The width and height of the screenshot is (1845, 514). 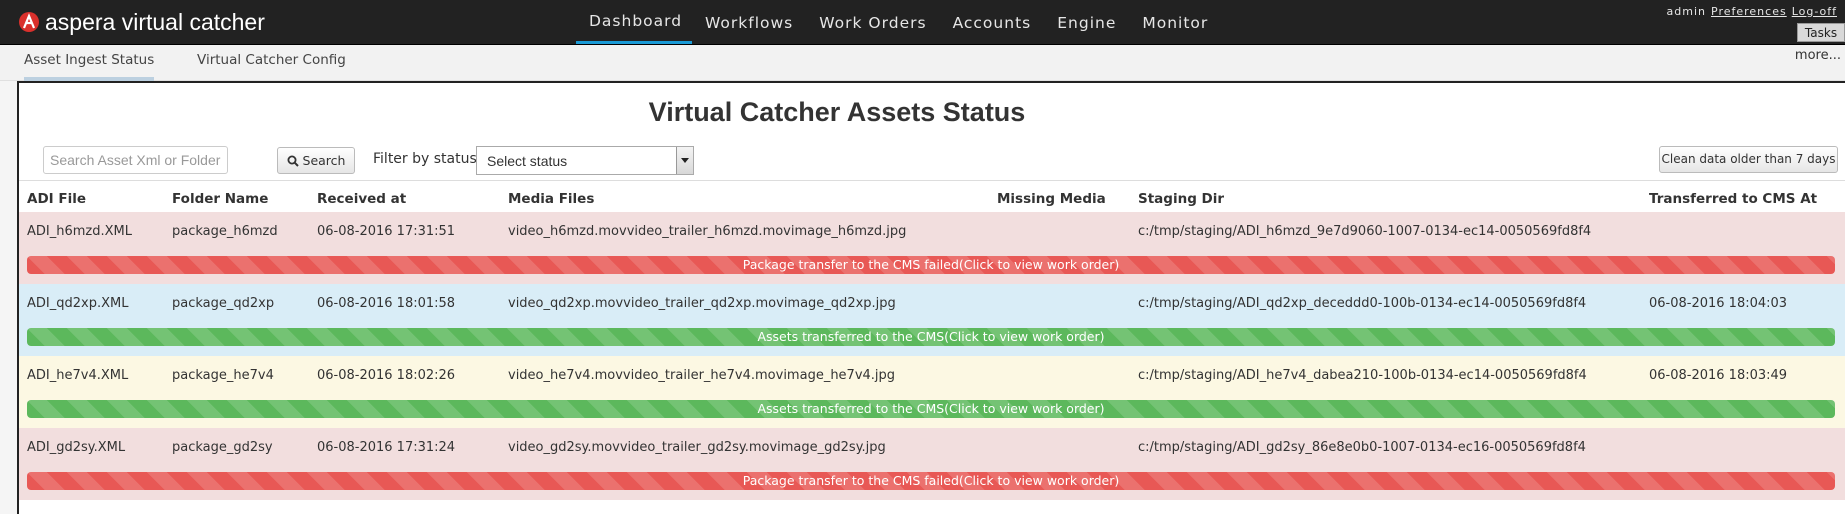 What do you see at coordinates (1086, 22) in the screenshot?
I see `nav-engine: Engine` at bounding box center [1086, 22].